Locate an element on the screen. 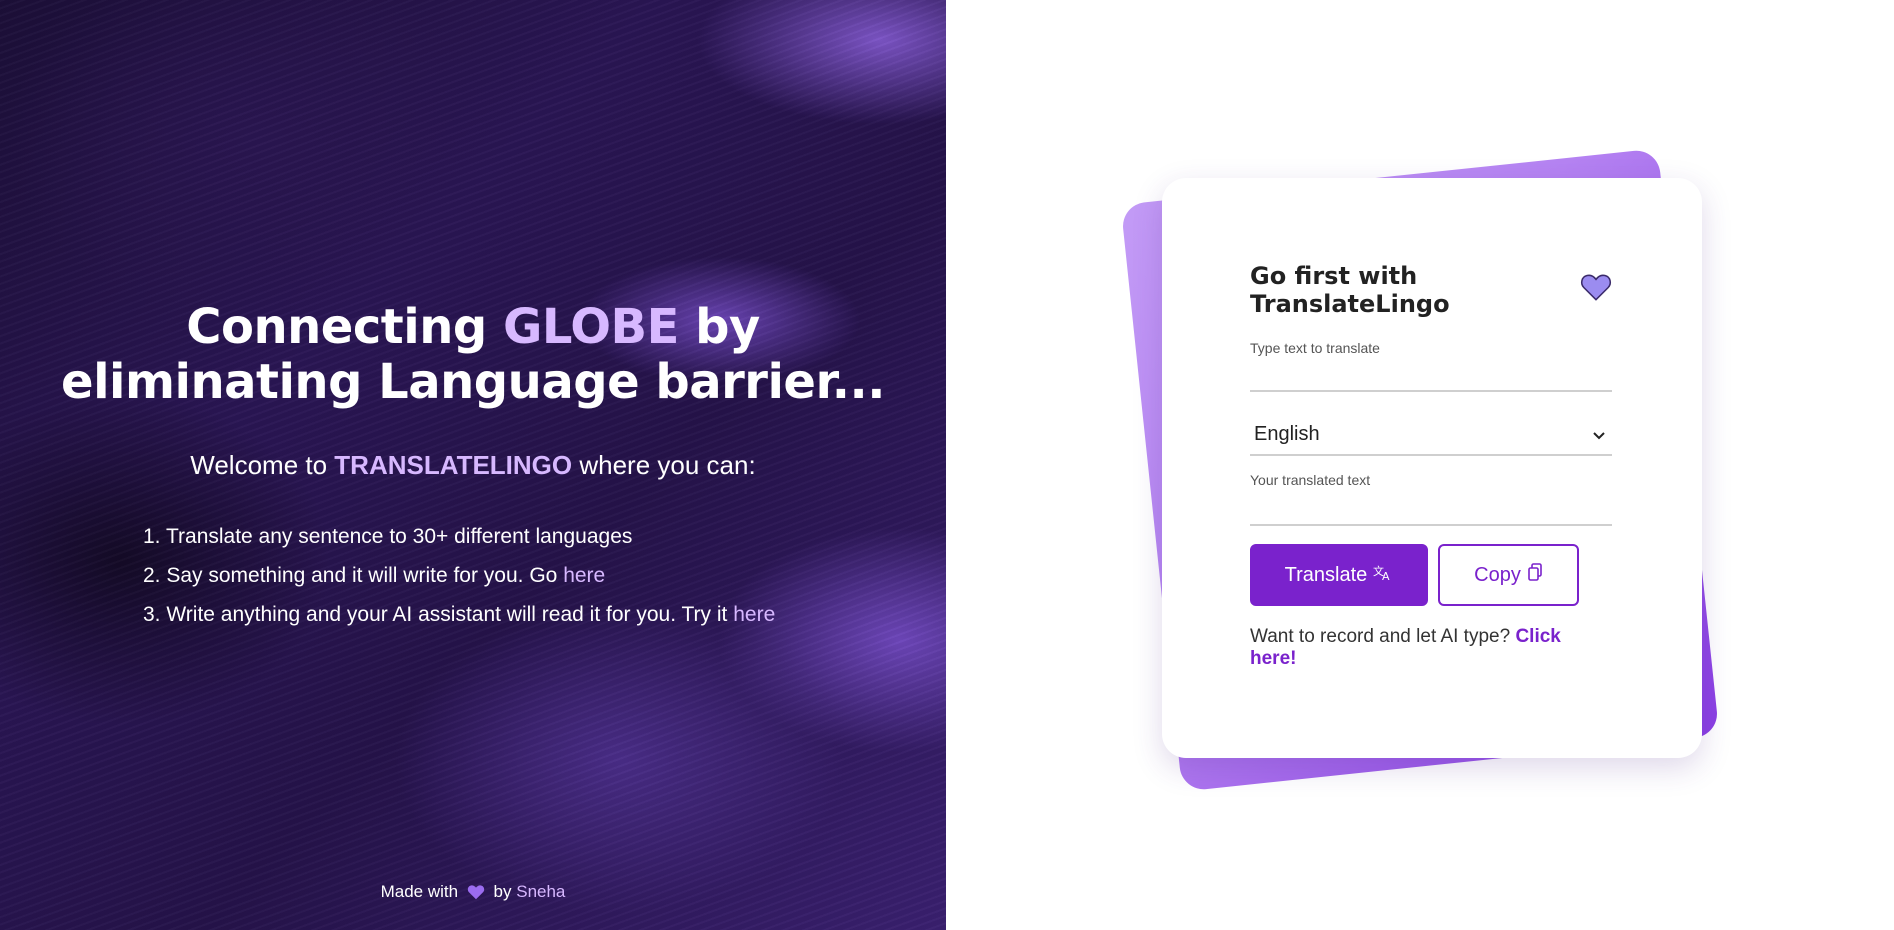 The height and width of the screenshot is (930, 1894). text-to-speech-link: here is located at coordinates (754, 614).